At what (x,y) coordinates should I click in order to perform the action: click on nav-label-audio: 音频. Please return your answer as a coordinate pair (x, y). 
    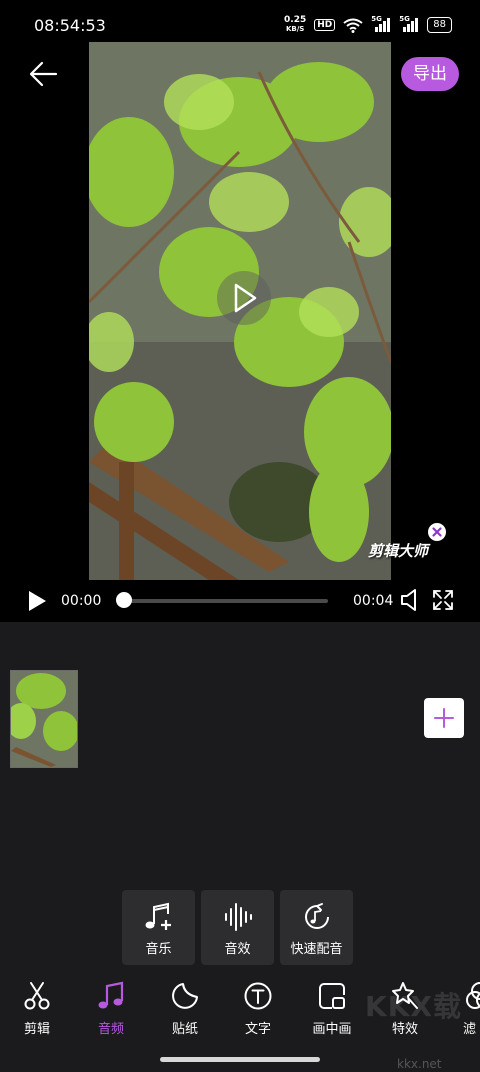
    Looking at the image, I should click on (110, 1029).